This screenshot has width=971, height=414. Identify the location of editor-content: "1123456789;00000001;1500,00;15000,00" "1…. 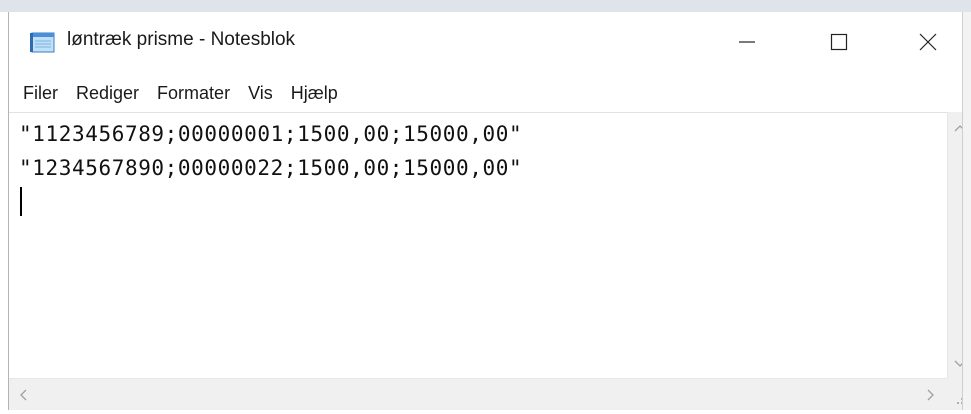
(270, 151).